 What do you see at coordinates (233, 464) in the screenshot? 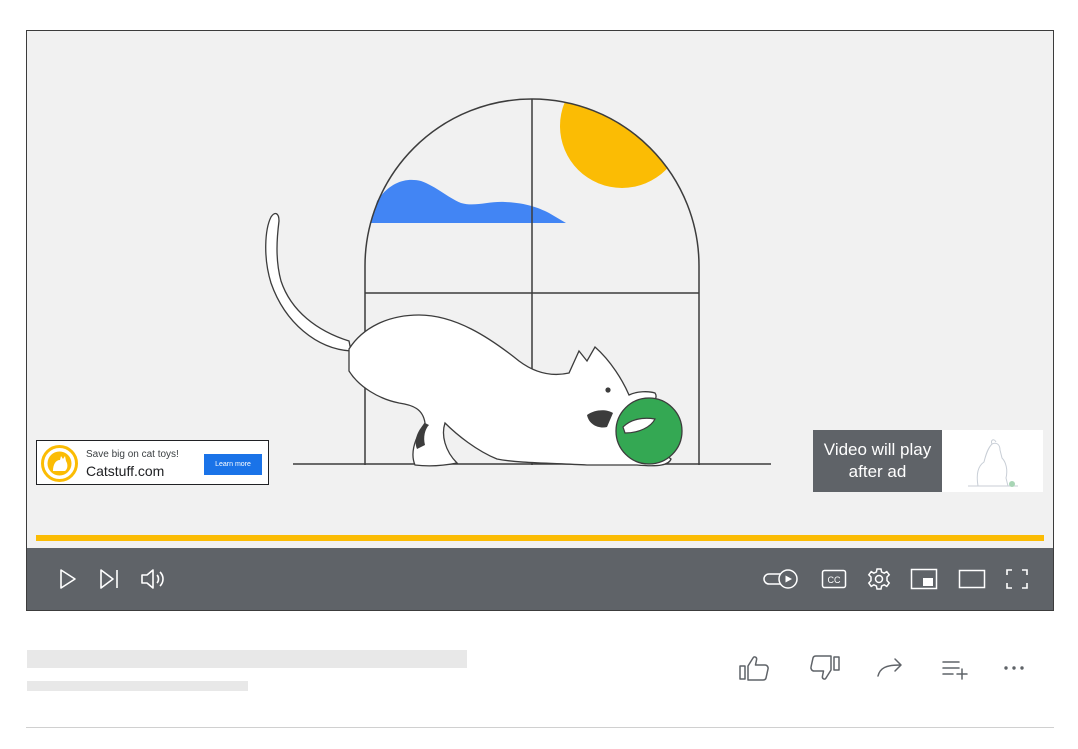
I see `learn-more-button: Learn more` at bounding box center [233, 464].